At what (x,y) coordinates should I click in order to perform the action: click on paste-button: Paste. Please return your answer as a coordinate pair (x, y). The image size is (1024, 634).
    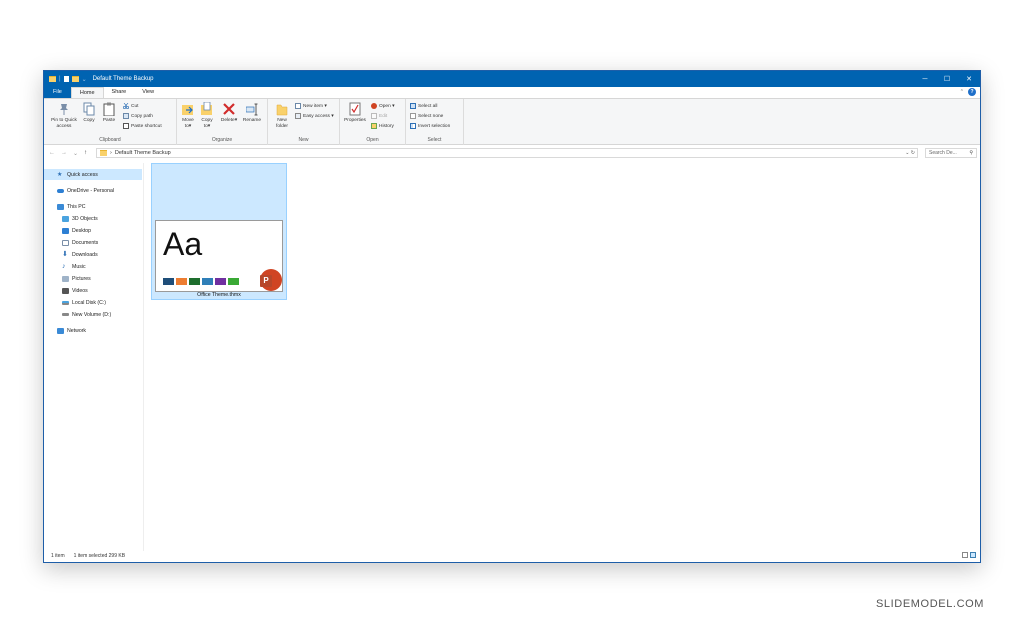
    Looking at the image, I should click on (109, 113).